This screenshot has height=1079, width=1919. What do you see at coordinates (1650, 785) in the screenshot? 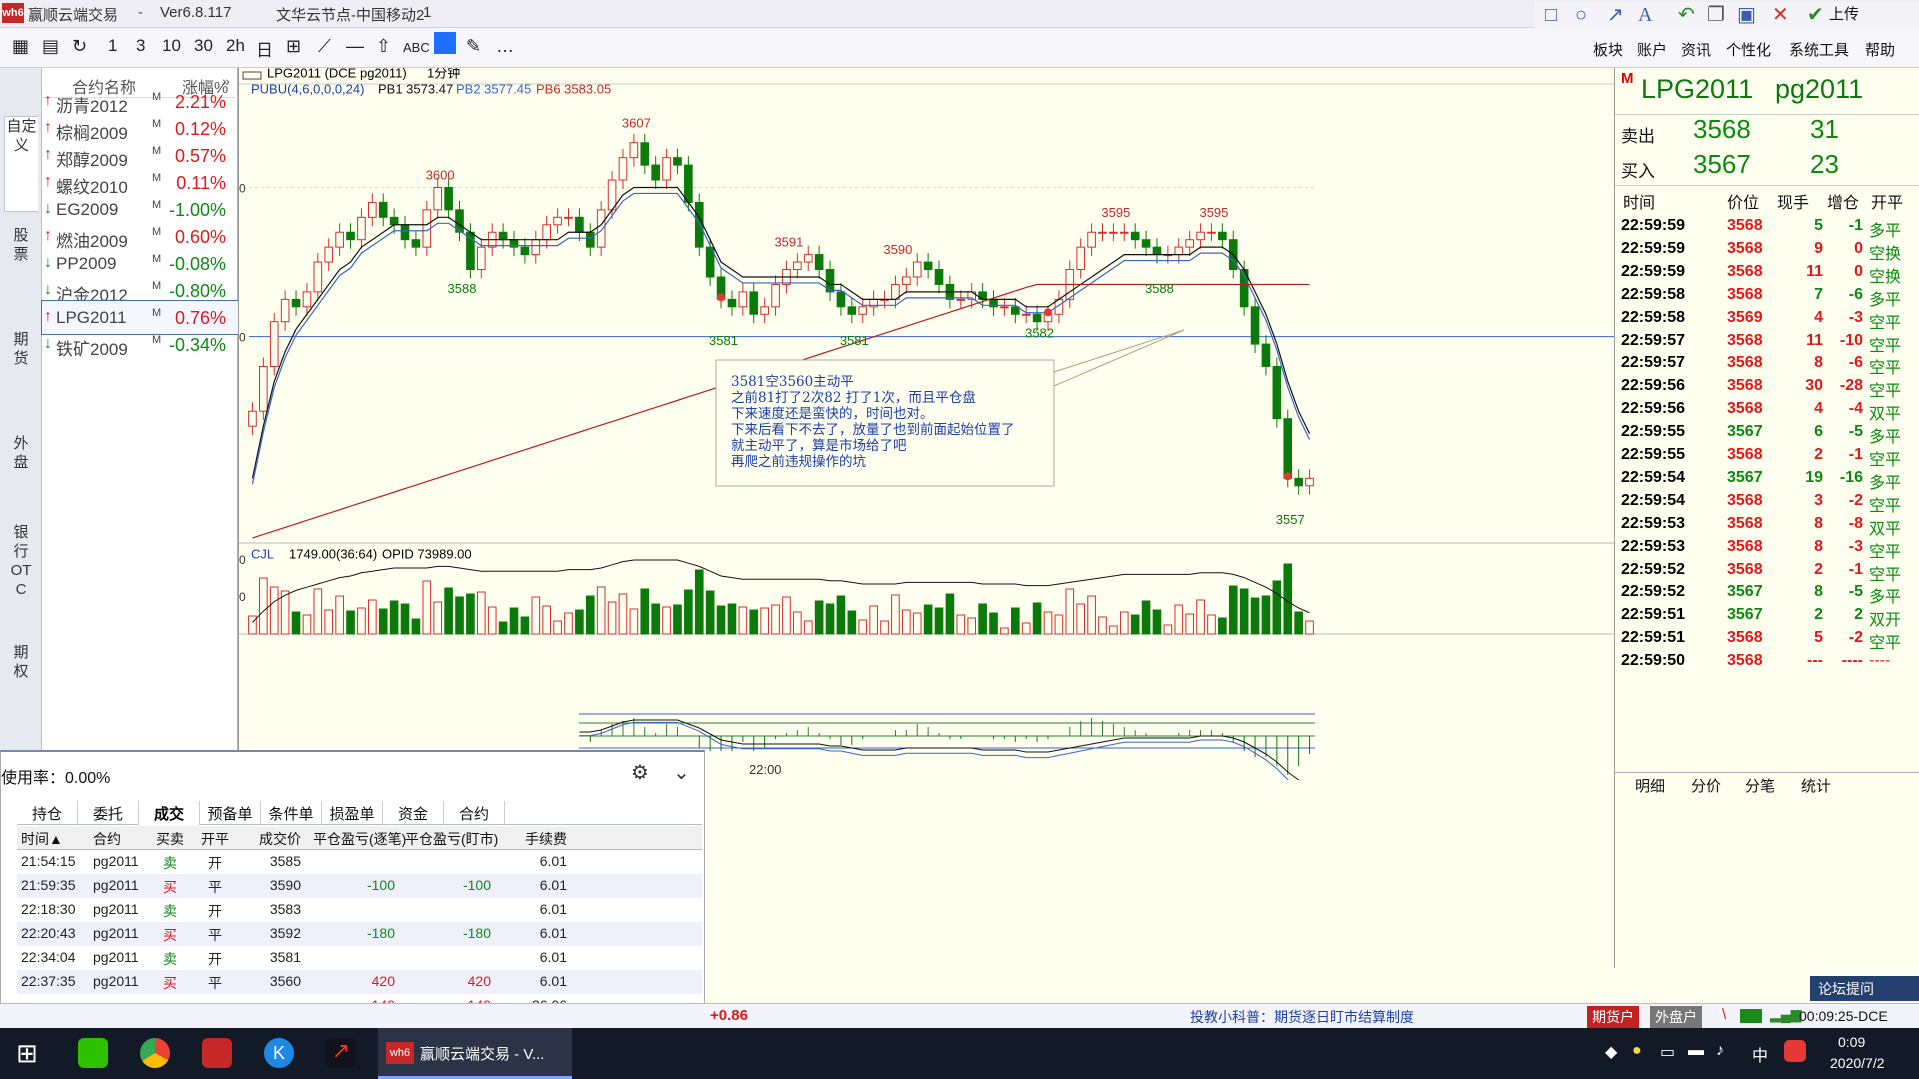
I see `tab-detail: 明细` at bounding box center [1650, 785].